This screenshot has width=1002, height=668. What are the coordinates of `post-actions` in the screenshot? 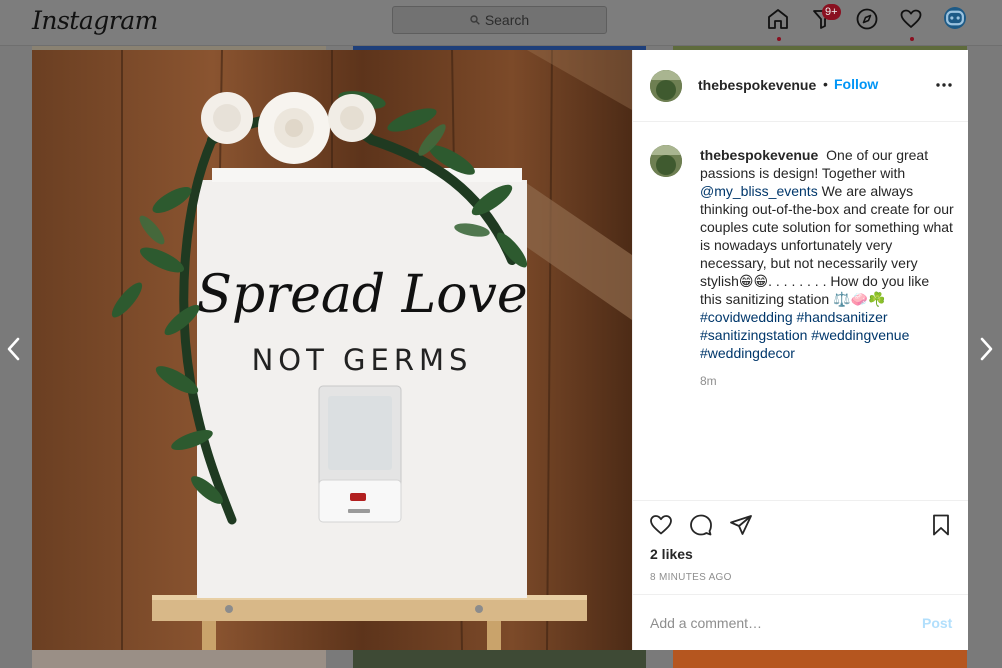 It's located at (800, 525).